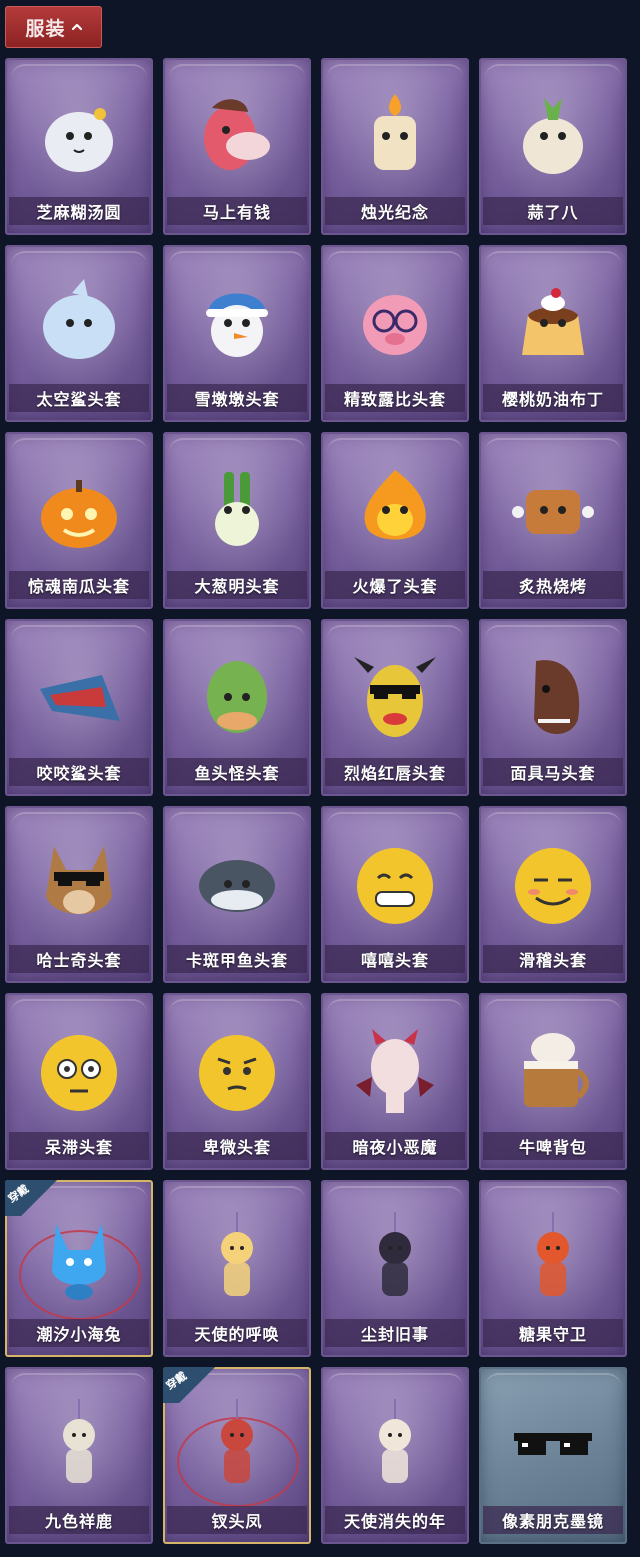 Image resolution: width=640 pixels, height=1557 pixels. What do you see at coordinates (553, 398) in the screenshot?
I see `outfit-item-name: 樱桃奶油布丁` at bounding box center [553, 398].